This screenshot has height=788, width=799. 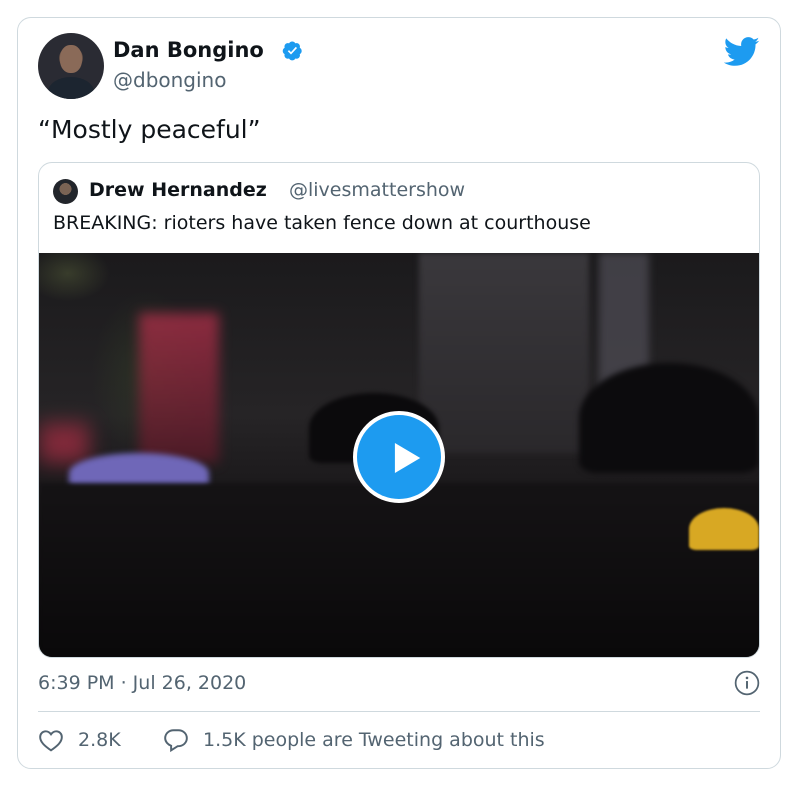 What do you see at coordinates (51, 740) in the screenshot?
I see `heart-icon` at bounding box center [51, 740].